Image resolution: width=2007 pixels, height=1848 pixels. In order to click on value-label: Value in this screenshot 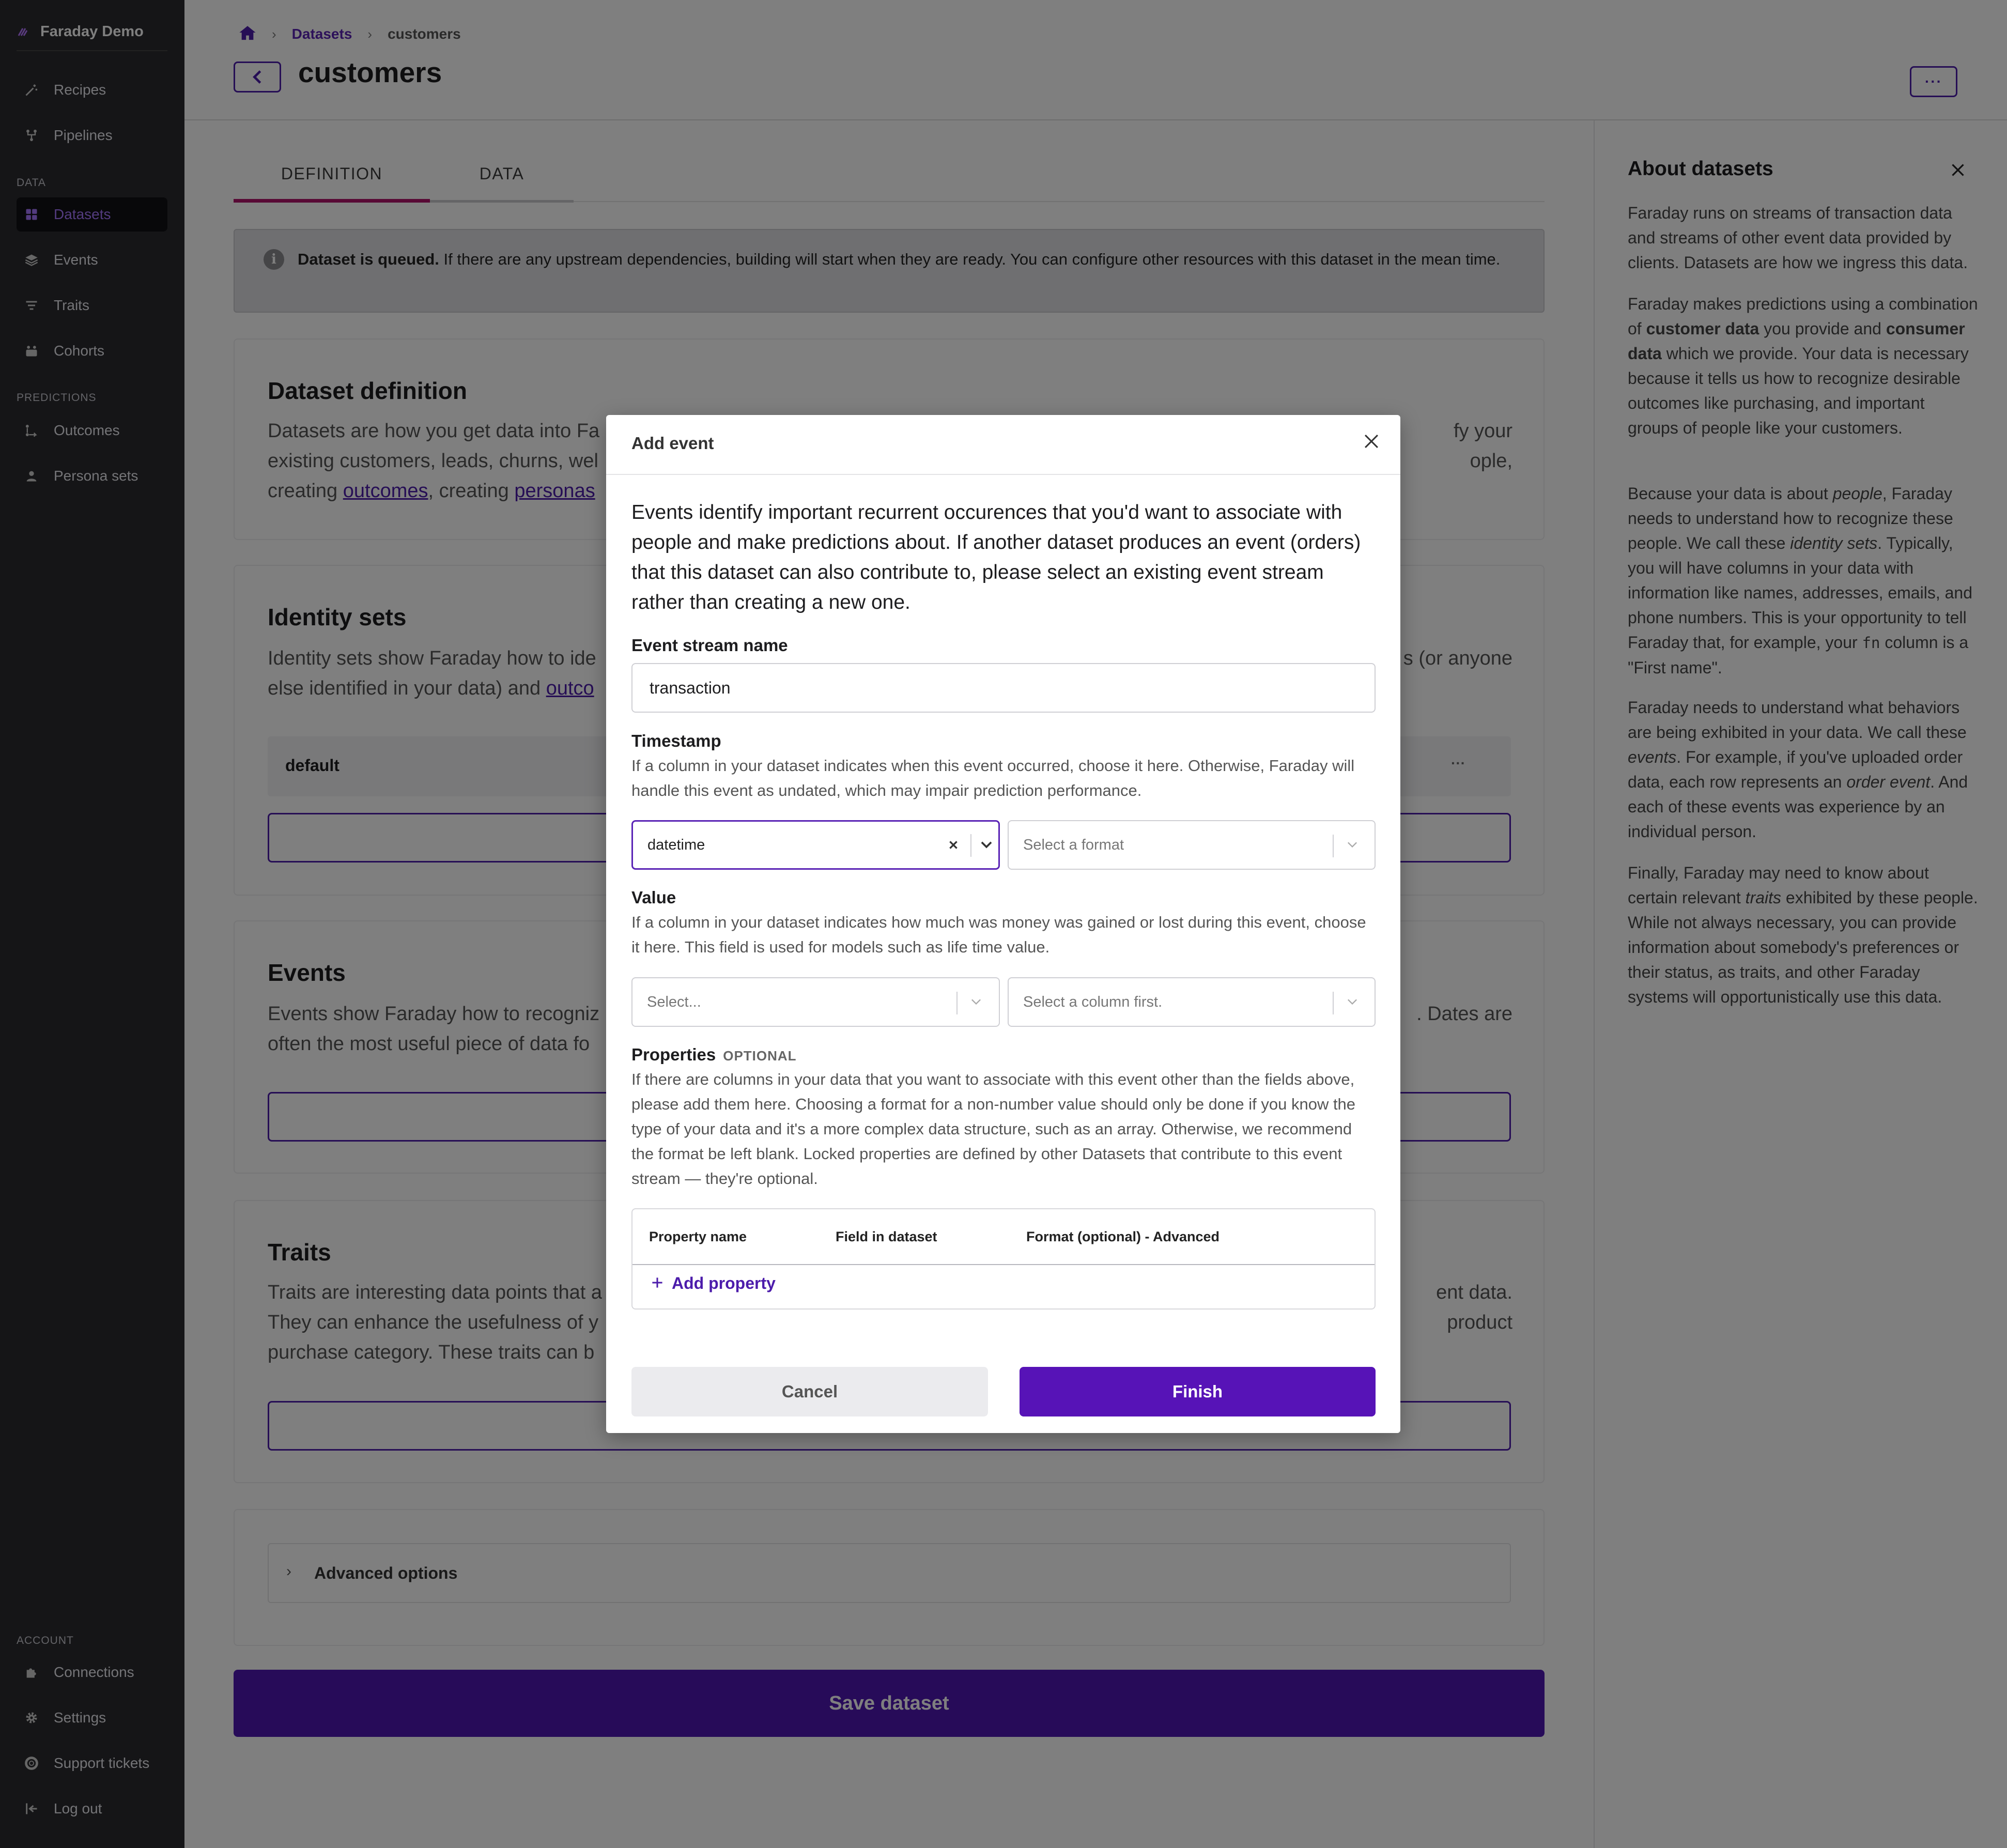, I will do `click(653, 898)`.